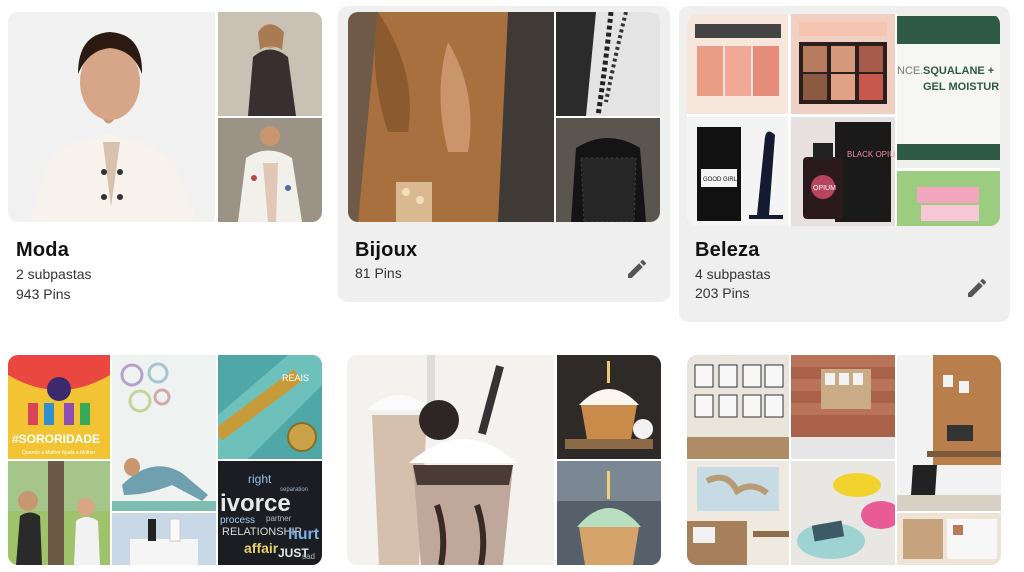 This screenshot has width=1024, height=572. I want to click on reais-text: REAIS, so click(295, 378).